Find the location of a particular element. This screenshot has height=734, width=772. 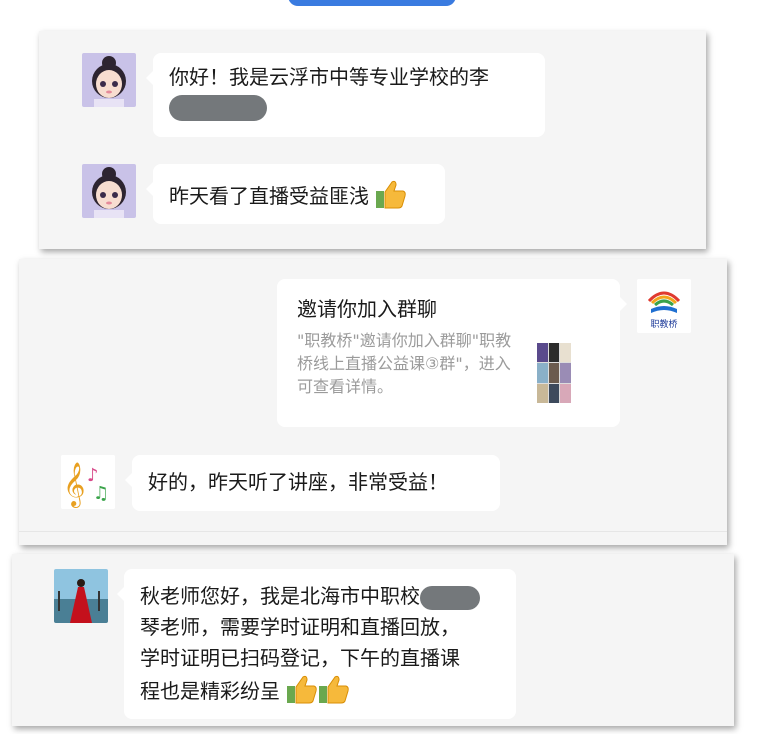

avatar-zhijiaoqiao-logo: 职教桥 is located at coordinates (664, 306).